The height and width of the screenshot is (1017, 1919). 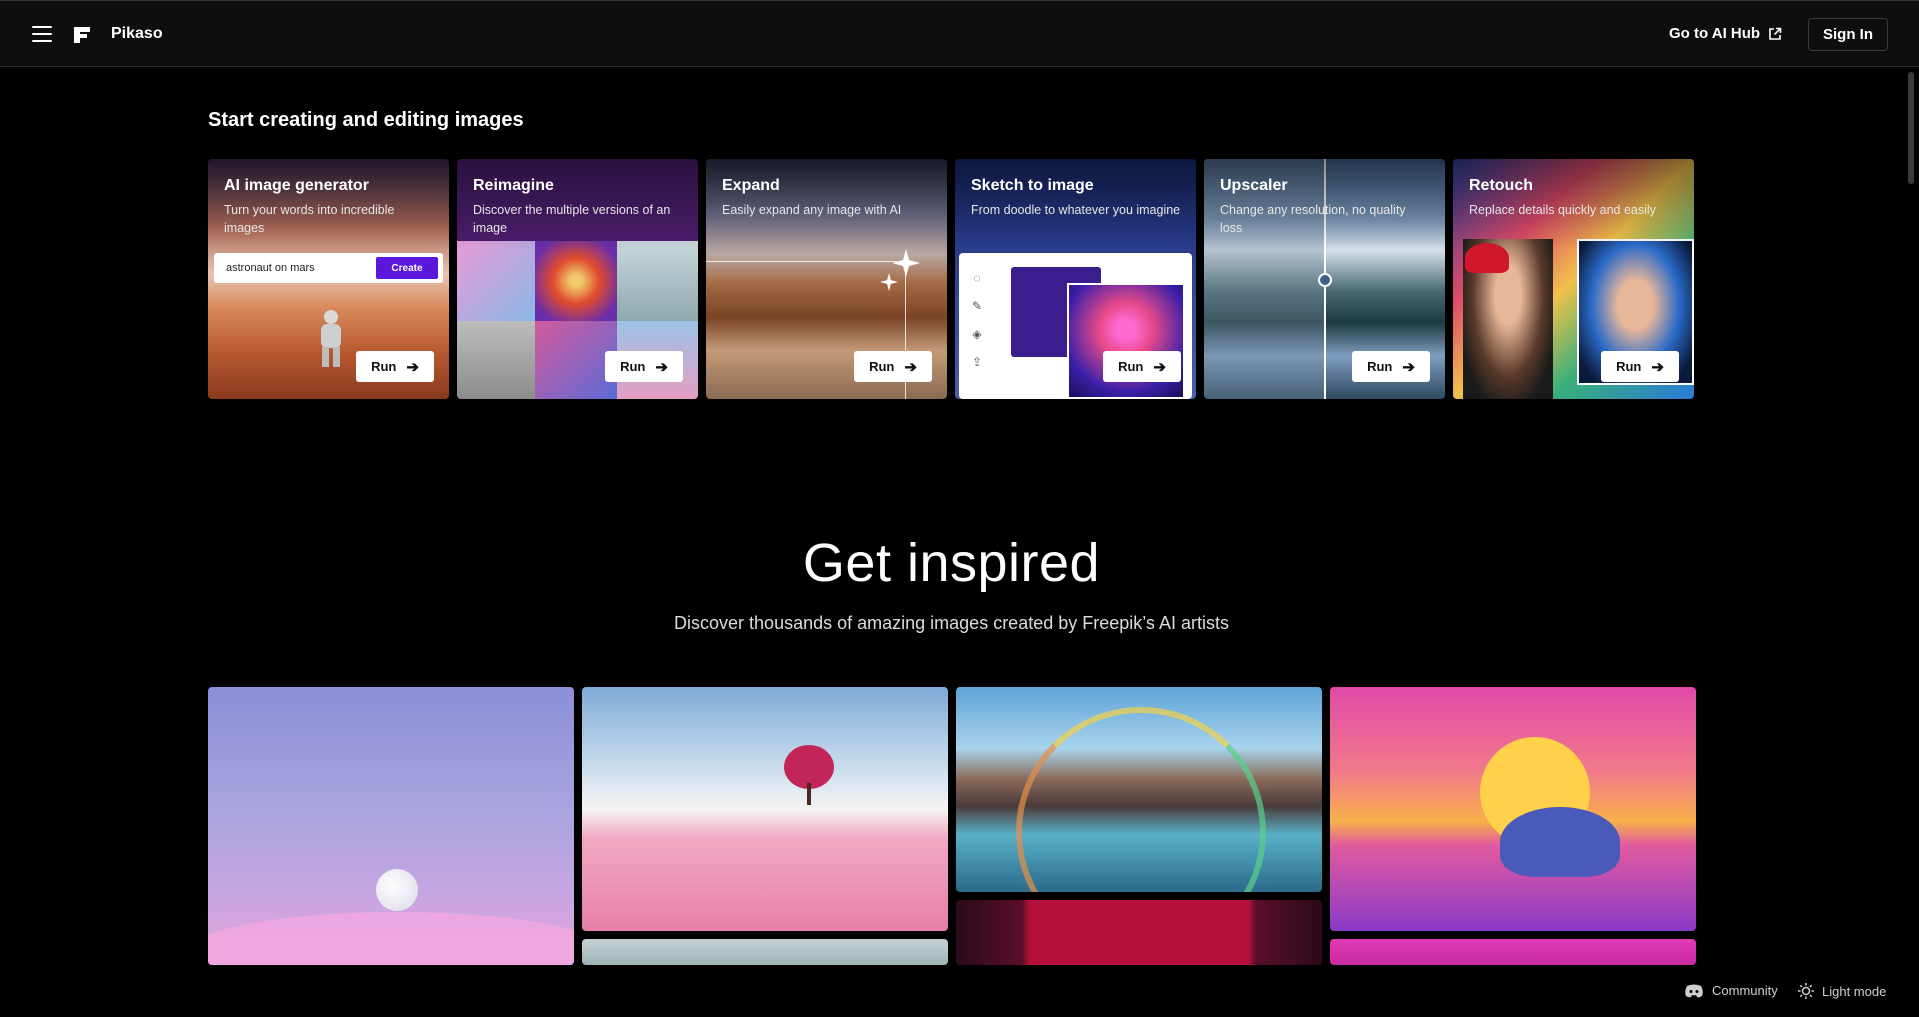 What do you see at coordinates (1076, 210) in the screenshot?
I see `card-description: From doodle to whatever you imagine` at bounding box center [1076, 210].